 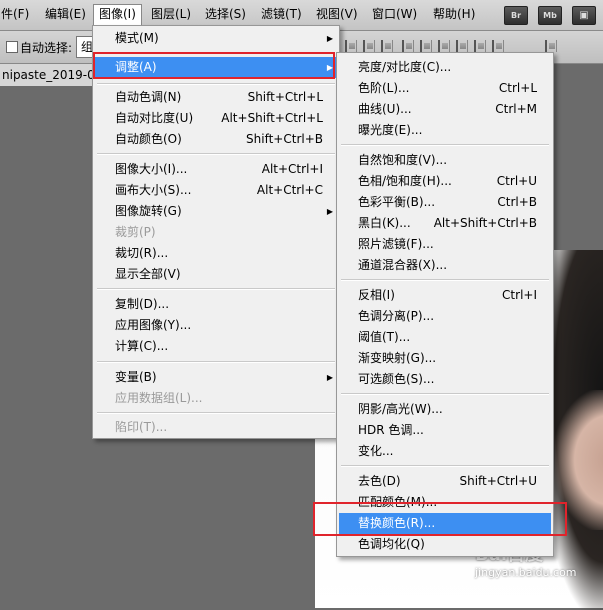 I want to click on distribute-center-icon, so click(x=480, y=46).